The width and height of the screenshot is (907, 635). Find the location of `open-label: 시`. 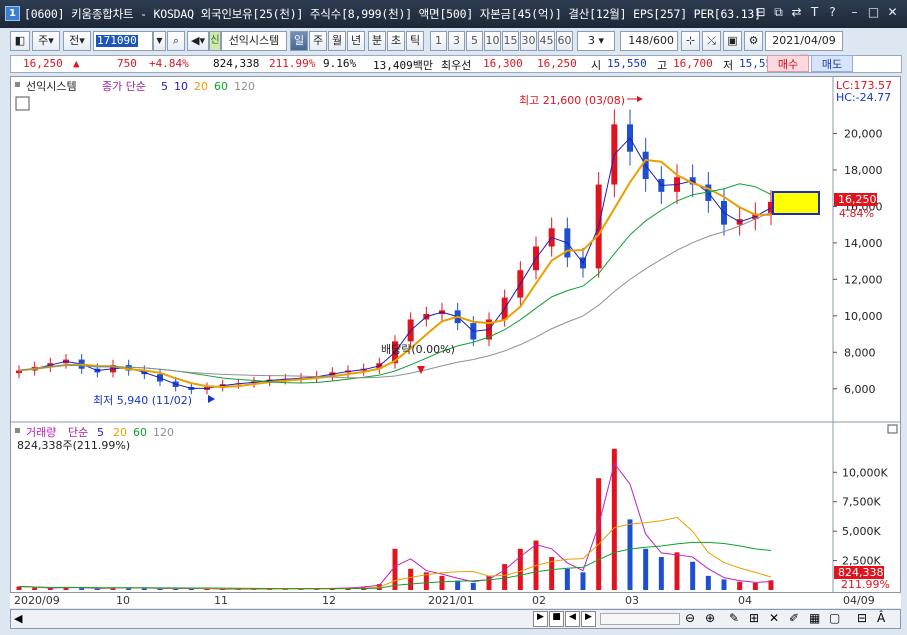

open-label: 시 is located at coordinates (596, 65).